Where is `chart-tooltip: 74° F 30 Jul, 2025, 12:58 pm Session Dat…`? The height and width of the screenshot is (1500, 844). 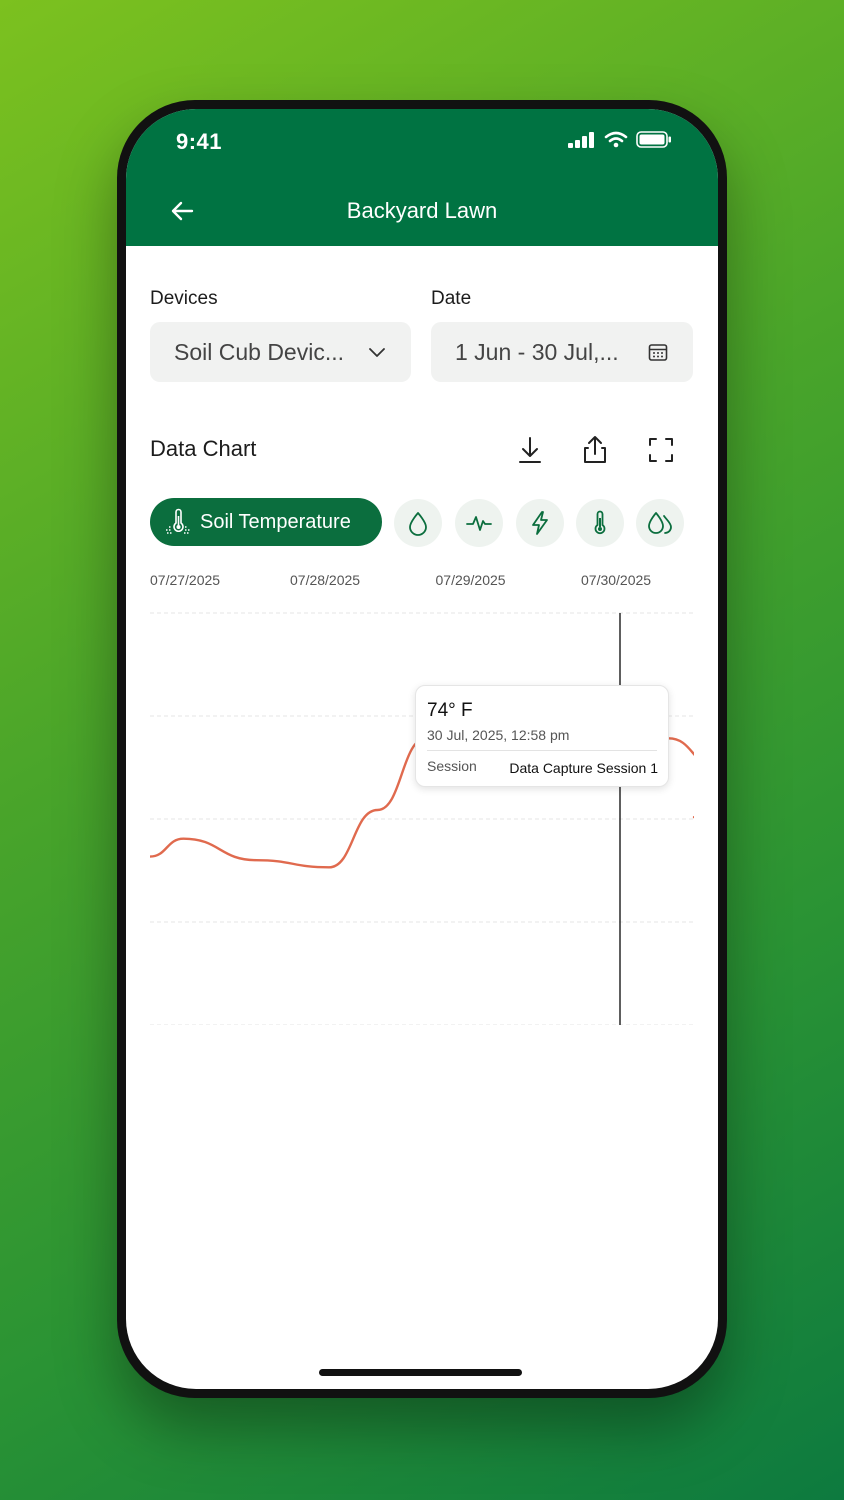 chart-tooltip: 74° F 30 Jul, 2025, 12:58 pm Session Dat… is located at coordinates (542, 736).